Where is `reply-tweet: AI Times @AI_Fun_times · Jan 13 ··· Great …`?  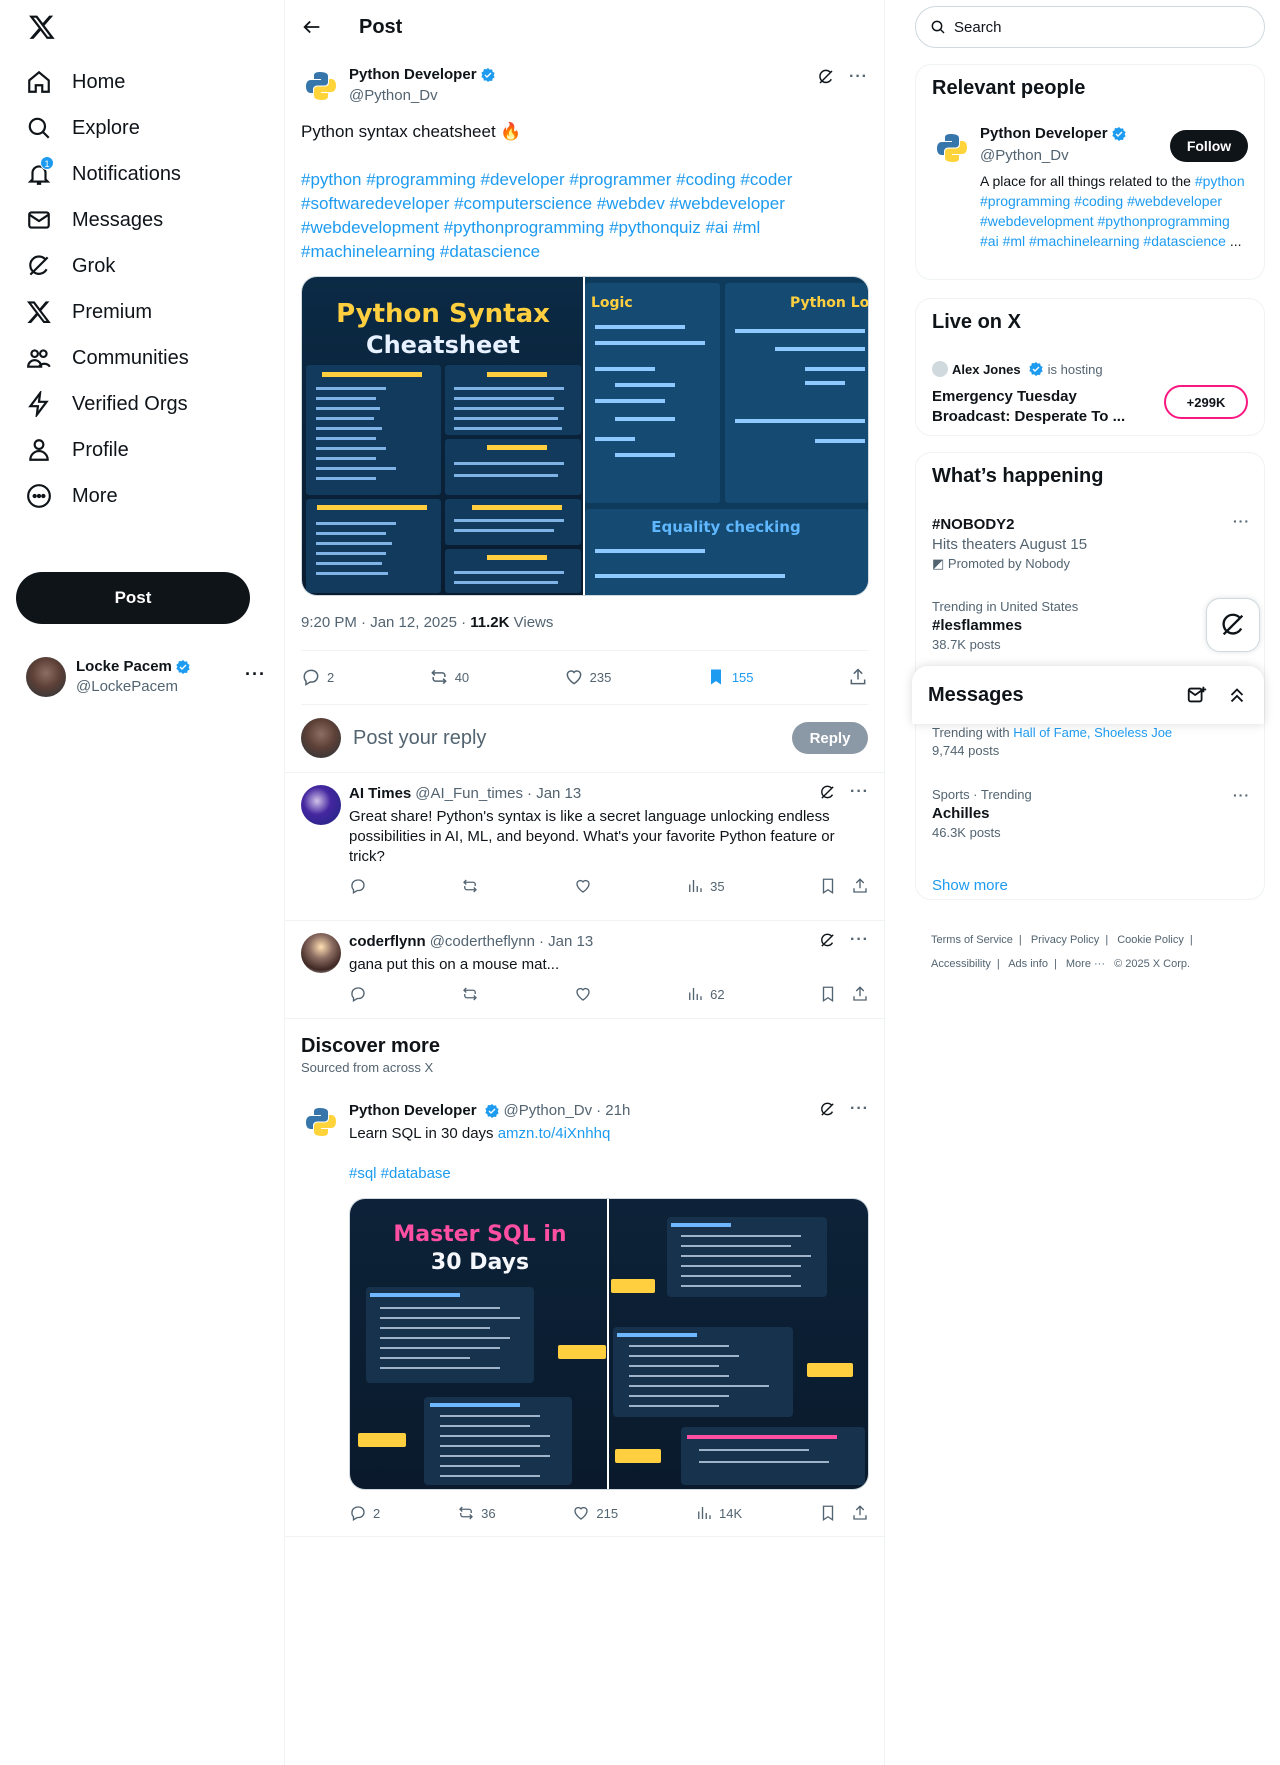 reply-tweet: AI Times @AI_Fun_times · Jan 13 ··· Great … is located at coordinates (585, 839).